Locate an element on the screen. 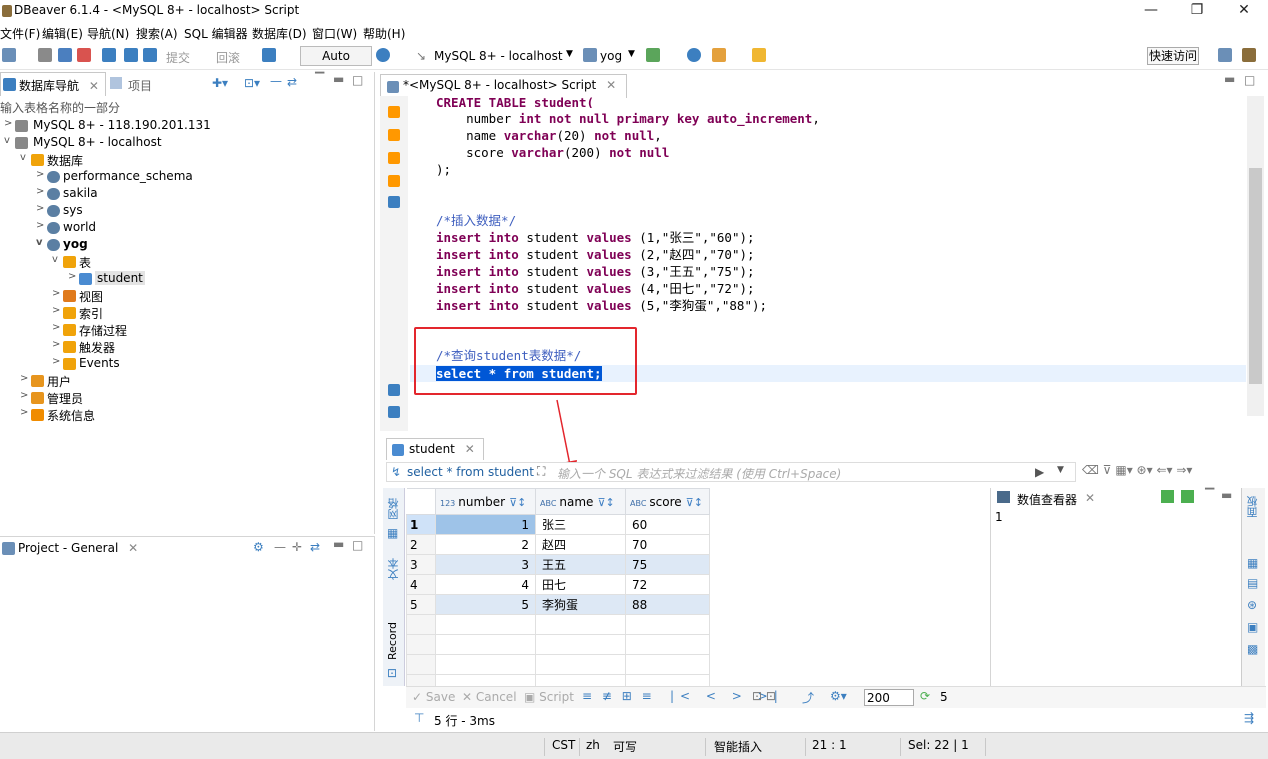 Image resolution: width=1268 pixels, height=759 pixels. code-line-3: name varchar(20) not null, is located at coordinates (549, 135).